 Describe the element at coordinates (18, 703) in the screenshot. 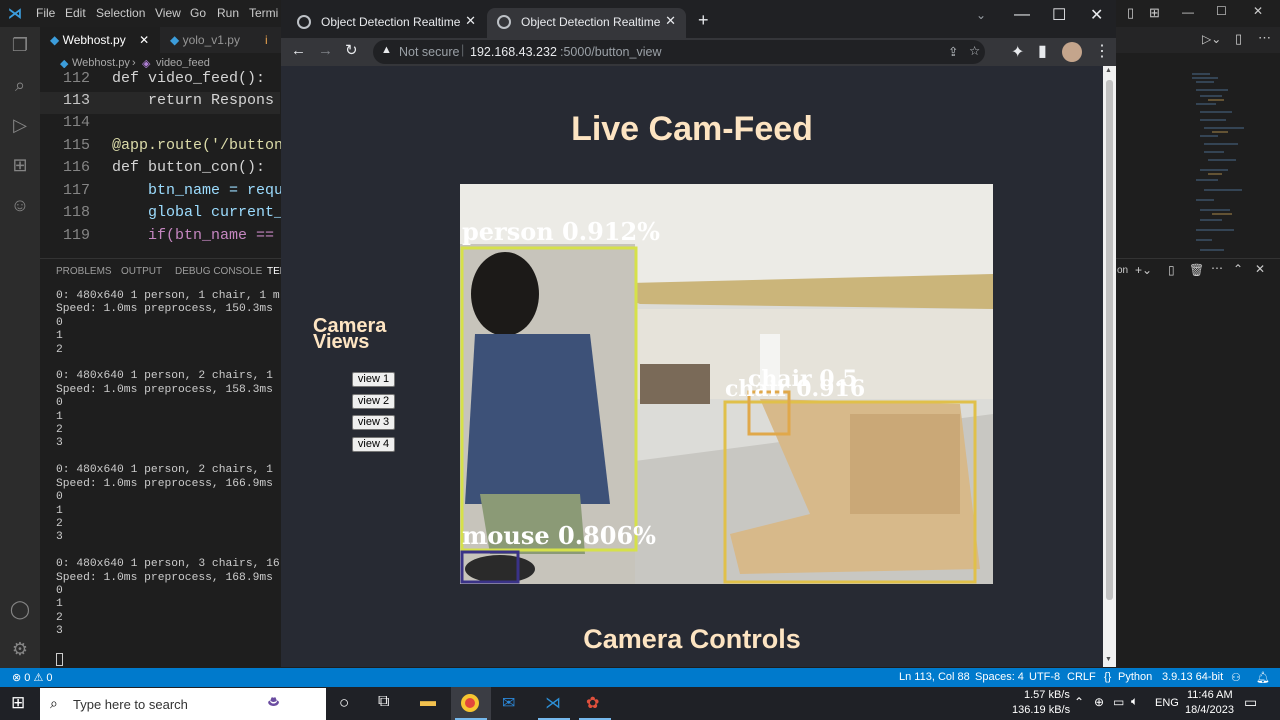

I see `windows-start-icon: ⊞` at that location.